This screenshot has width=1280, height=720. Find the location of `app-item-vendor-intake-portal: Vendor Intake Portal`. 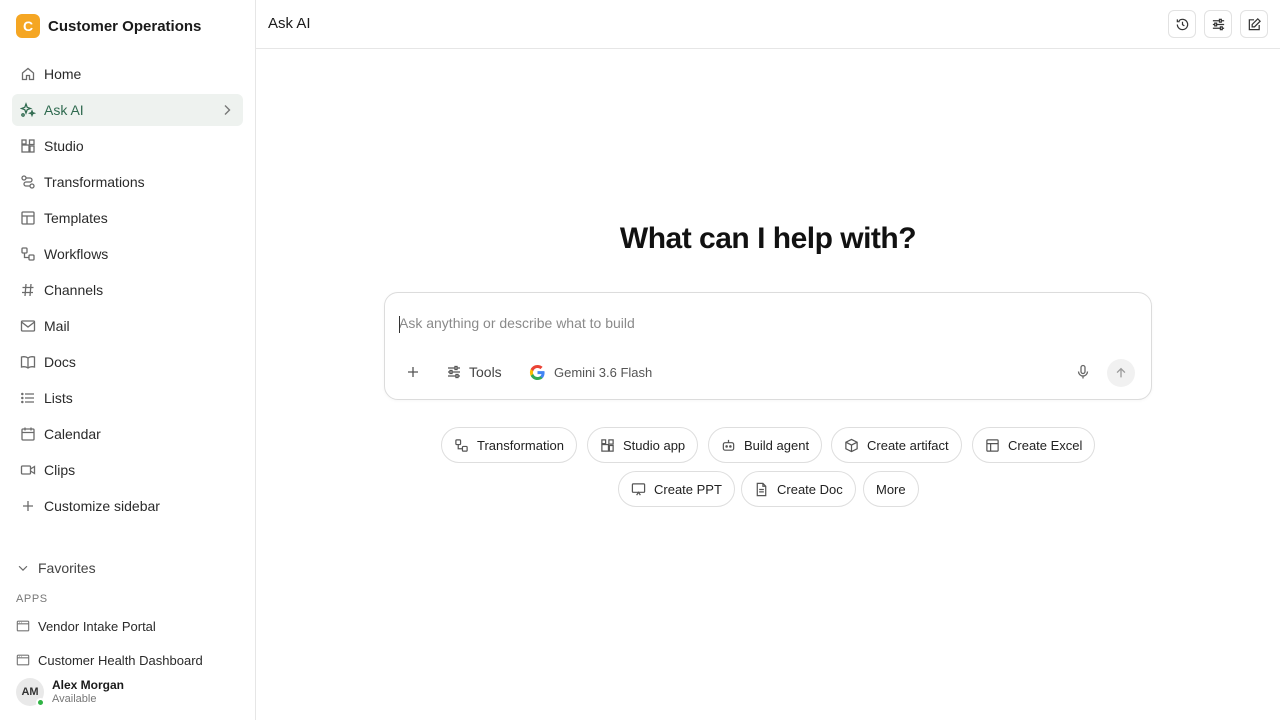

app-item-vendor-intake-portal: Vendor Intake Portal is located at coordinates (86, 626).